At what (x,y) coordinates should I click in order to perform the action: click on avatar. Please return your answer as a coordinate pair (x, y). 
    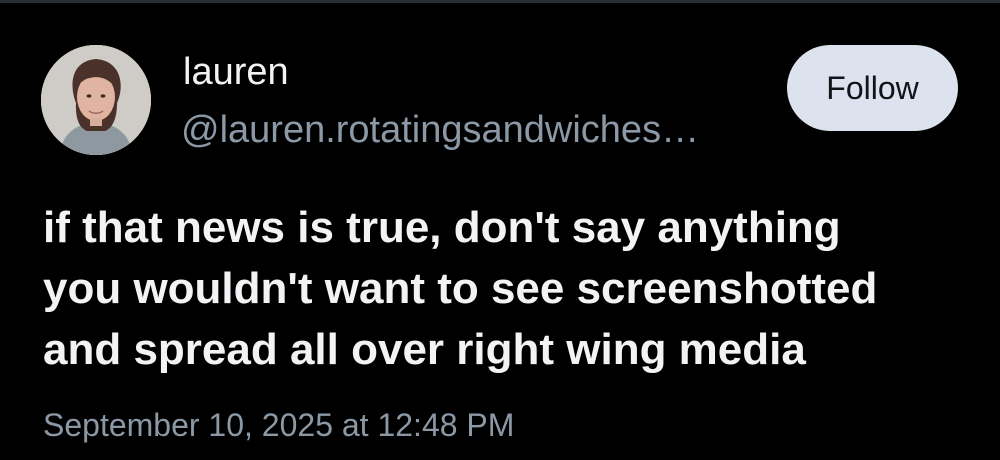
    Looking at the image, I should click on (96, 100).